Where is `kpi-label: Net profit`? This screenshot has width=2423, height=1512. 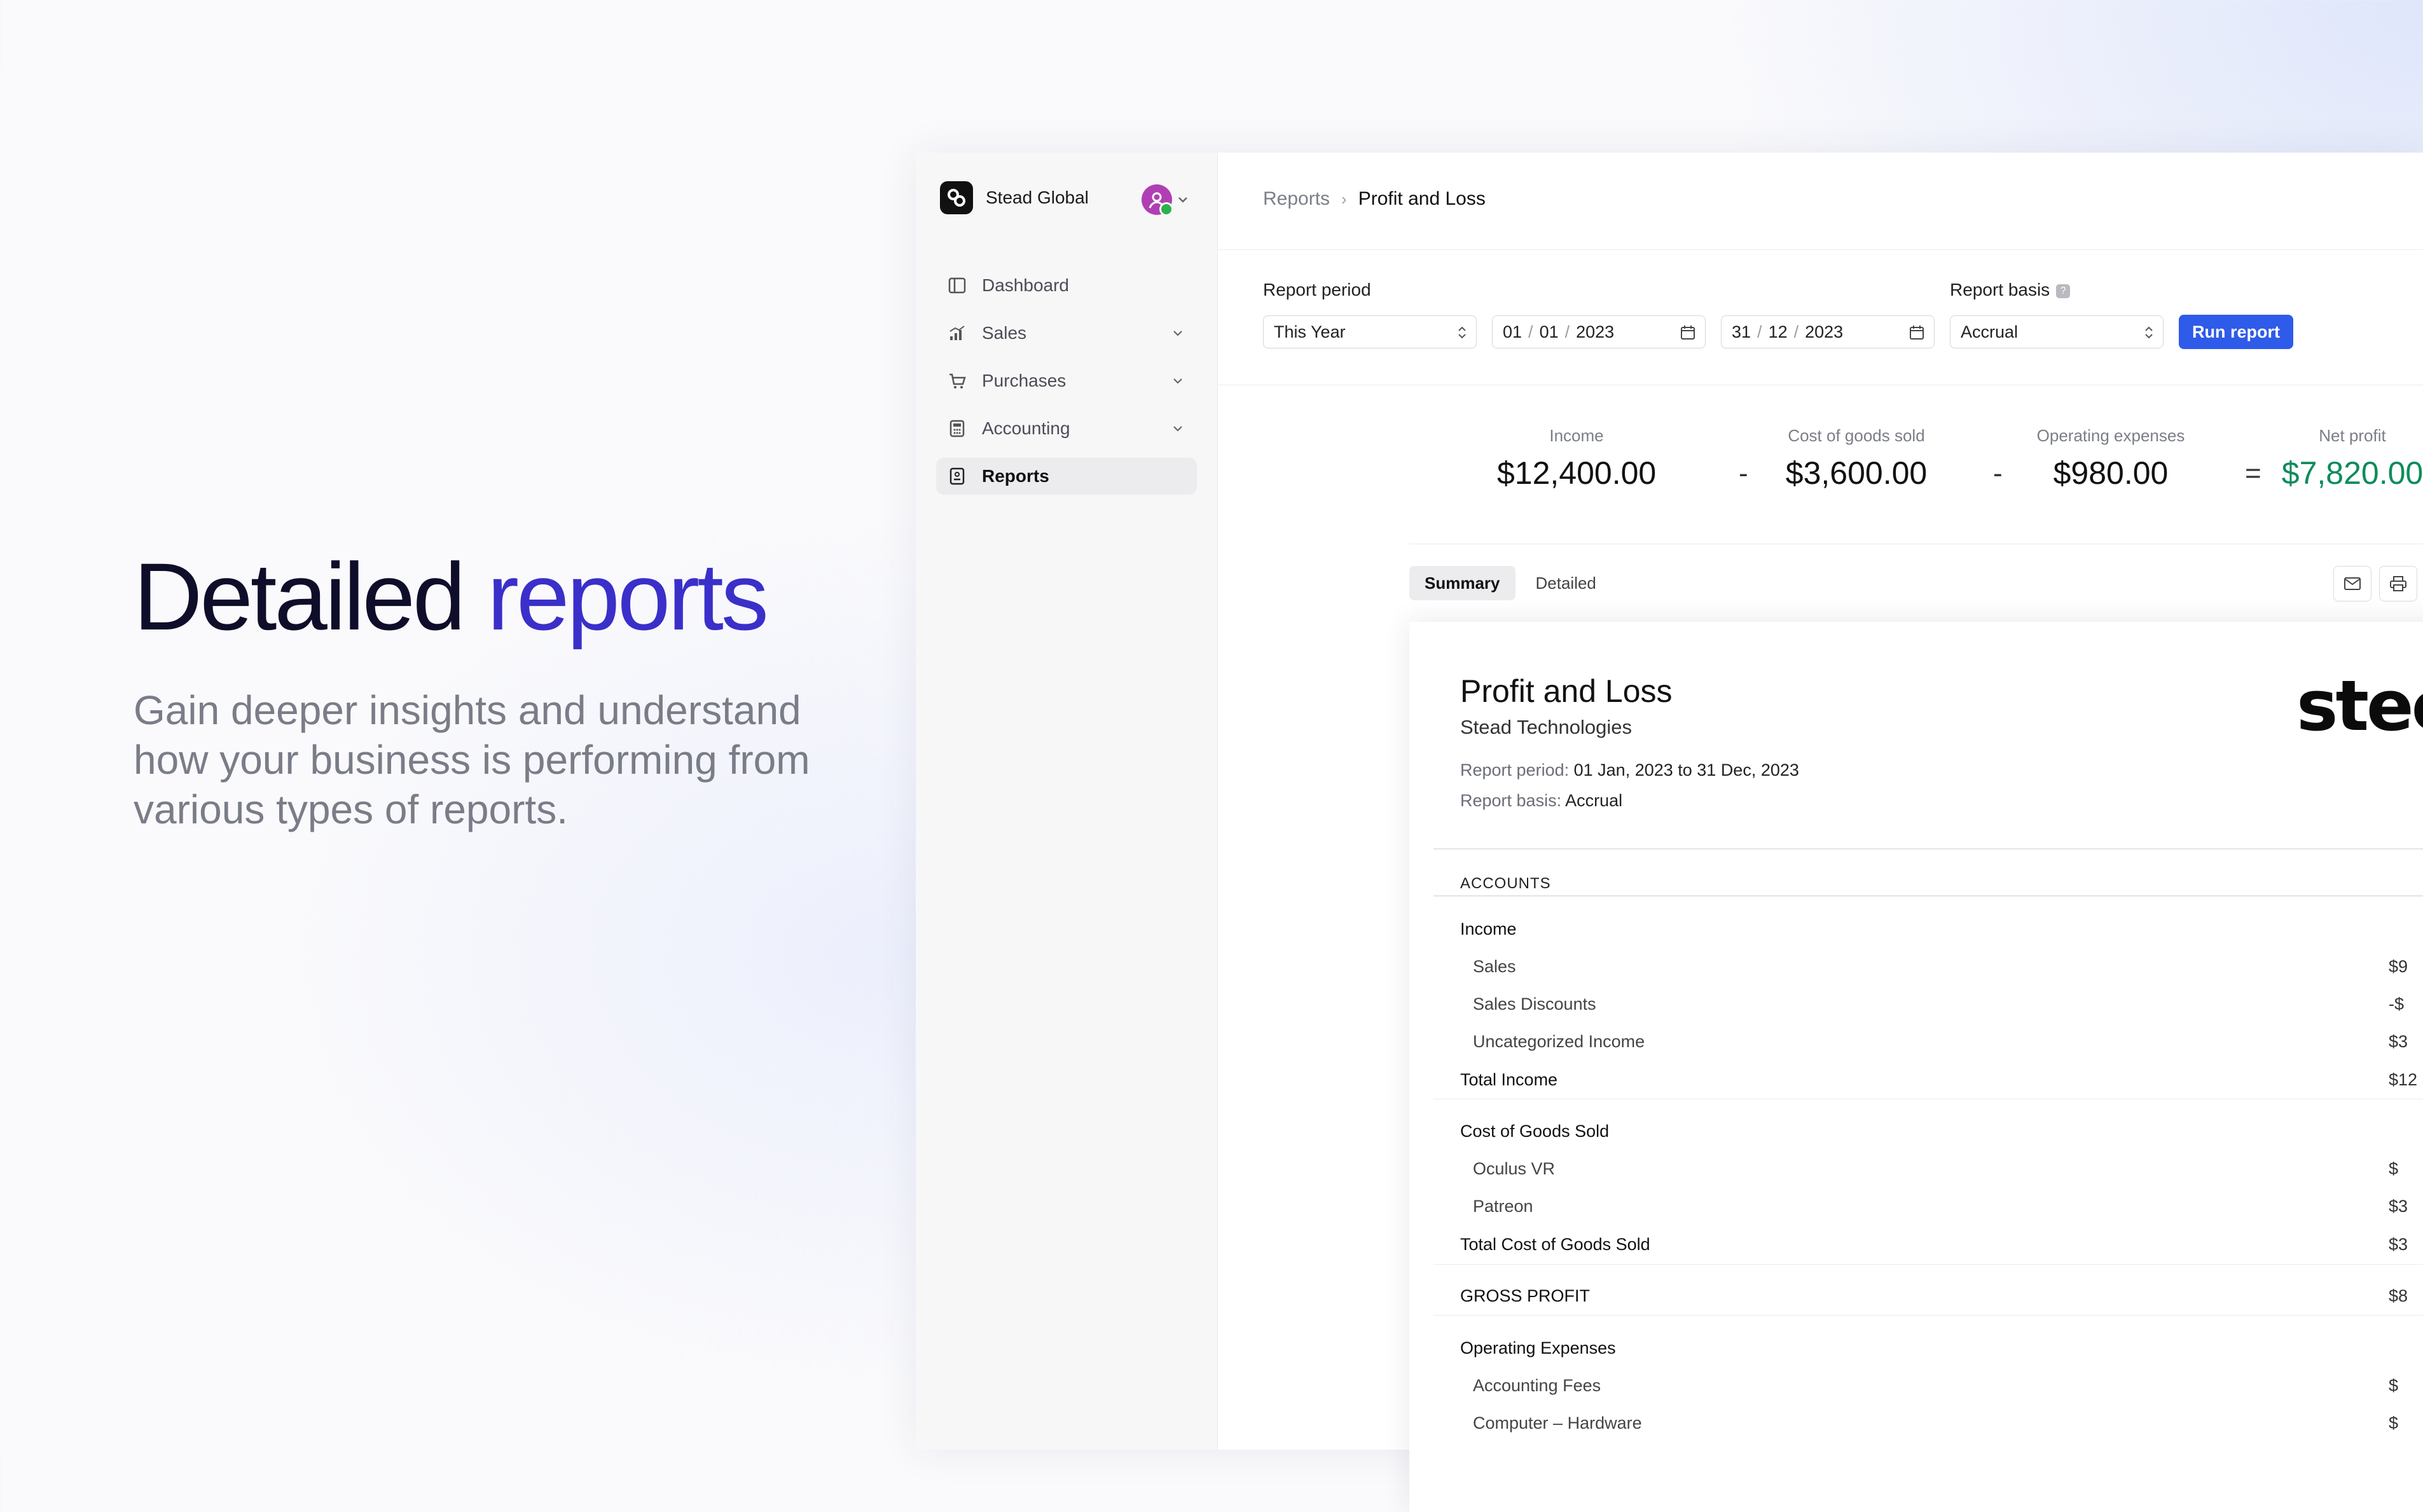
kpi-label: Net profit is located at coordinates (2352, 435).